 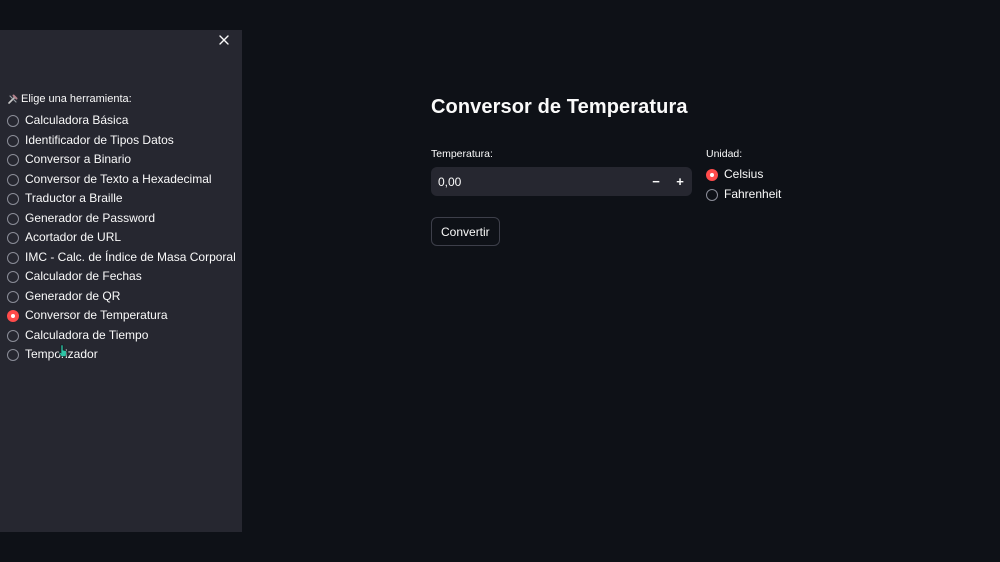 I want to click on tool-option-label: Traductor a Braille, so click(x=74, y=198).